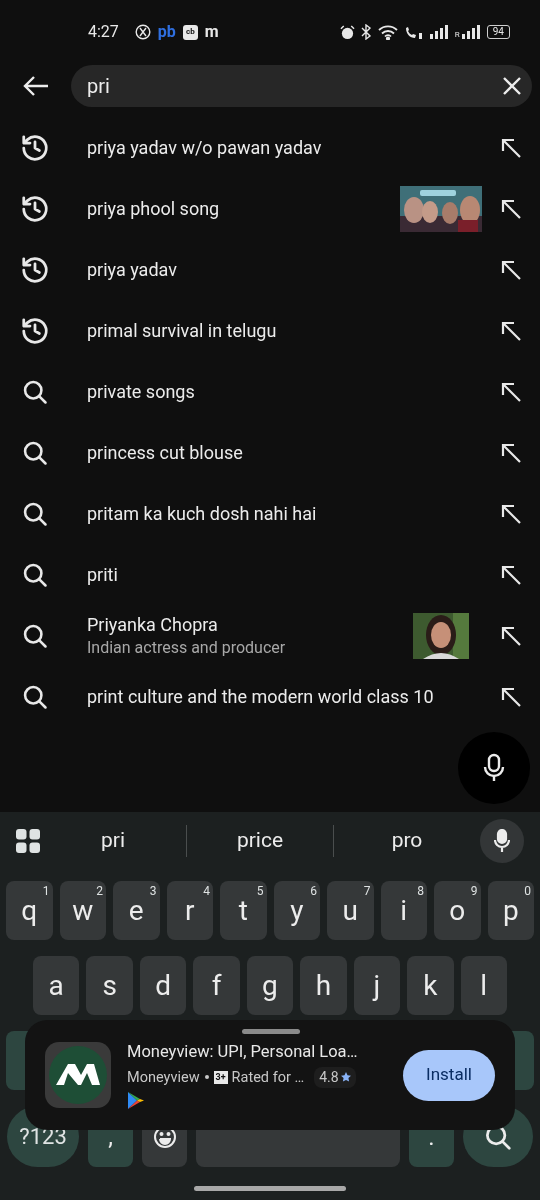 The image size is (540, 1200). What do you see at coordinates (449, 1075) in the screenshot?
I see `install-button: Install` at bounding box center [449, 1075].